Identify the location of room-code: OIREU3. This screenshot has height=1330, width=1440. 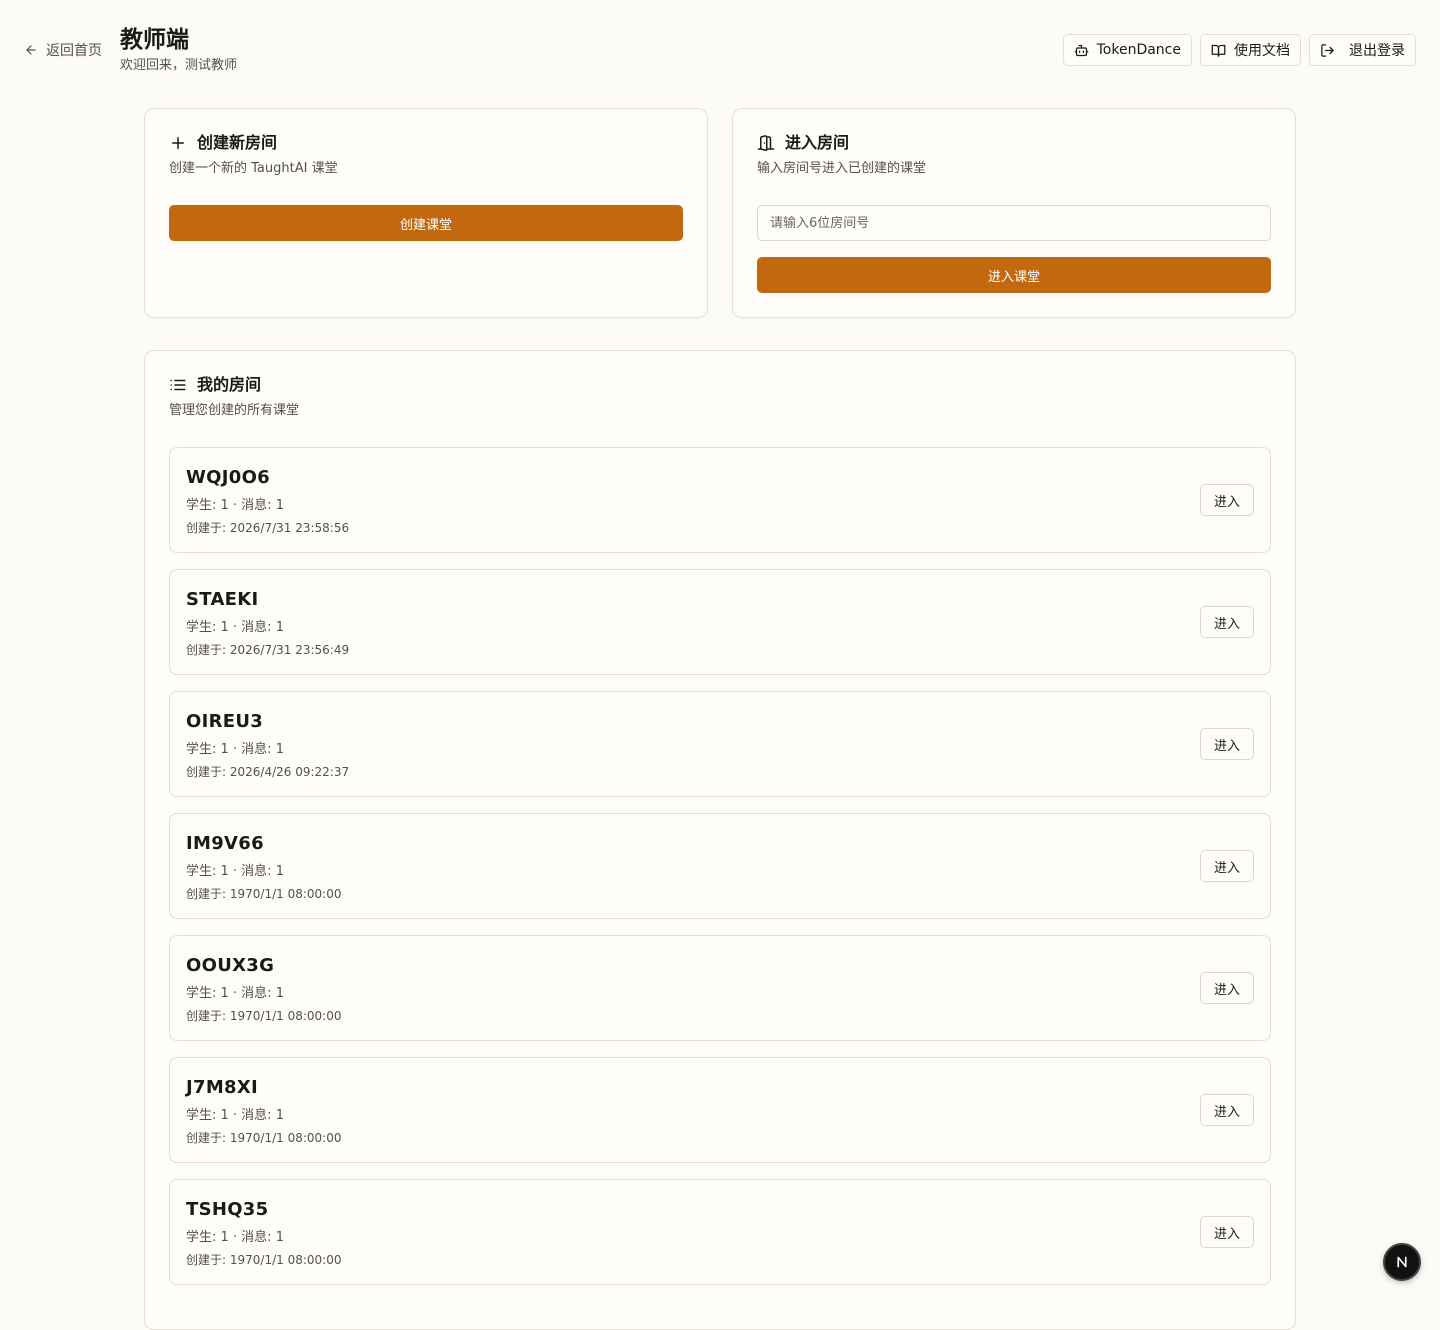
(225, 721).